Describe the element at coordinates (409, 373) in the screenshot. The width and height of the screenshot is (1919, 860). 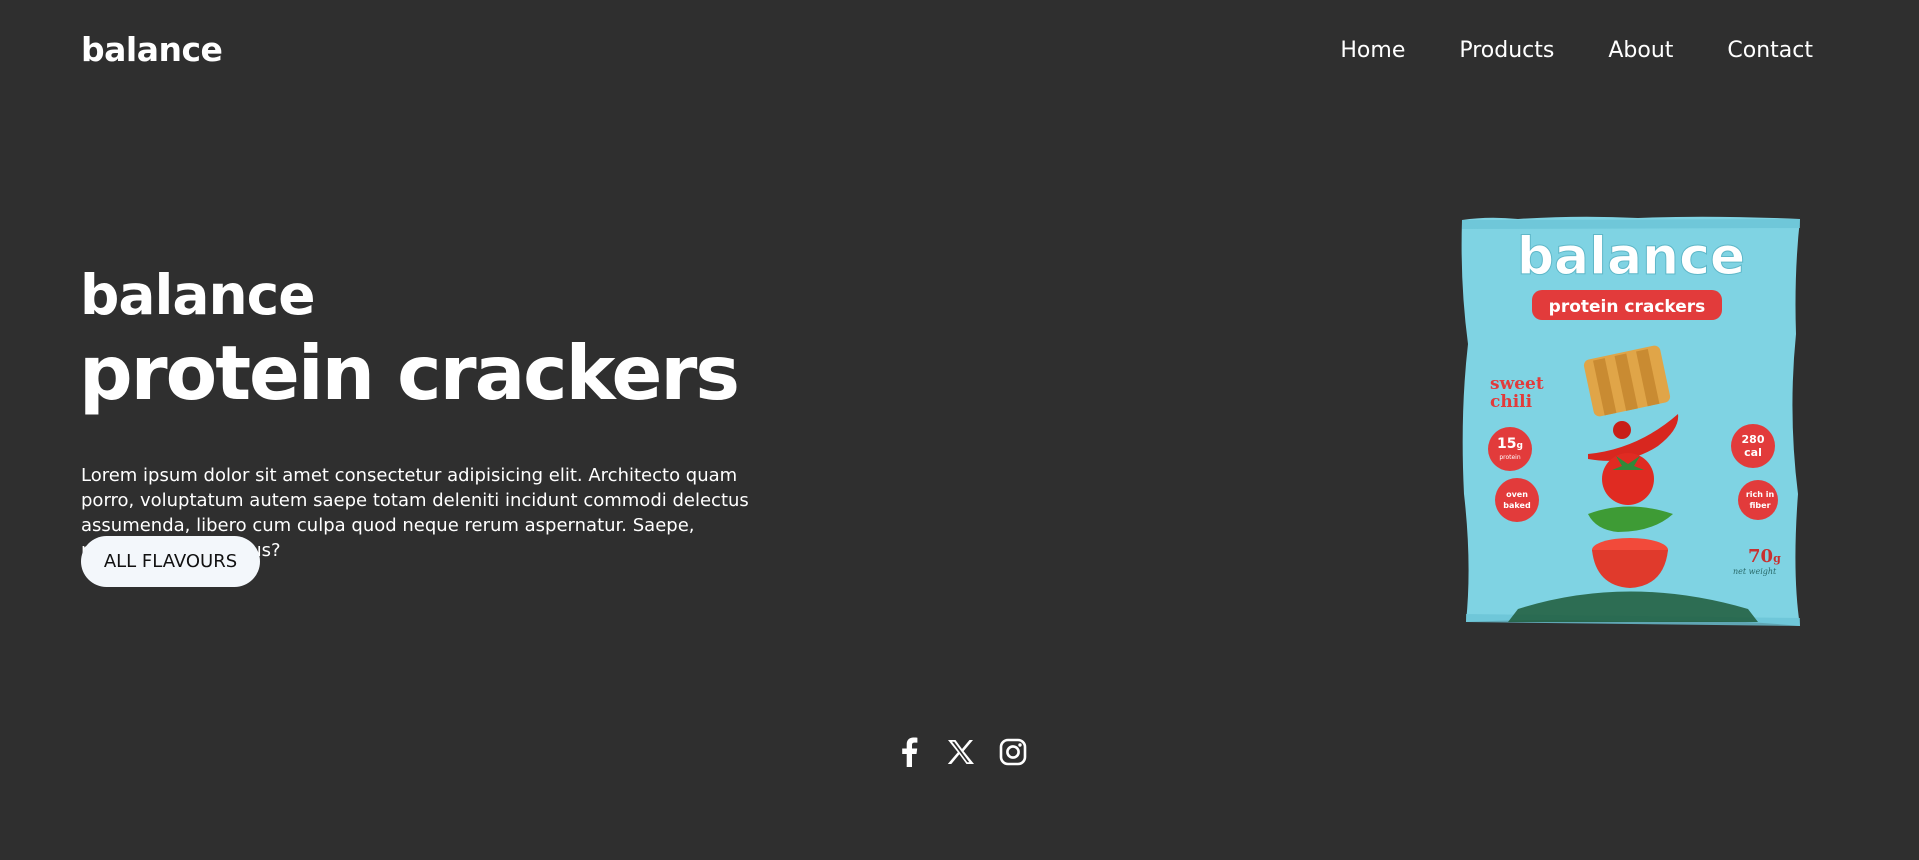
I see `hero-title: protein crackers` at that location.